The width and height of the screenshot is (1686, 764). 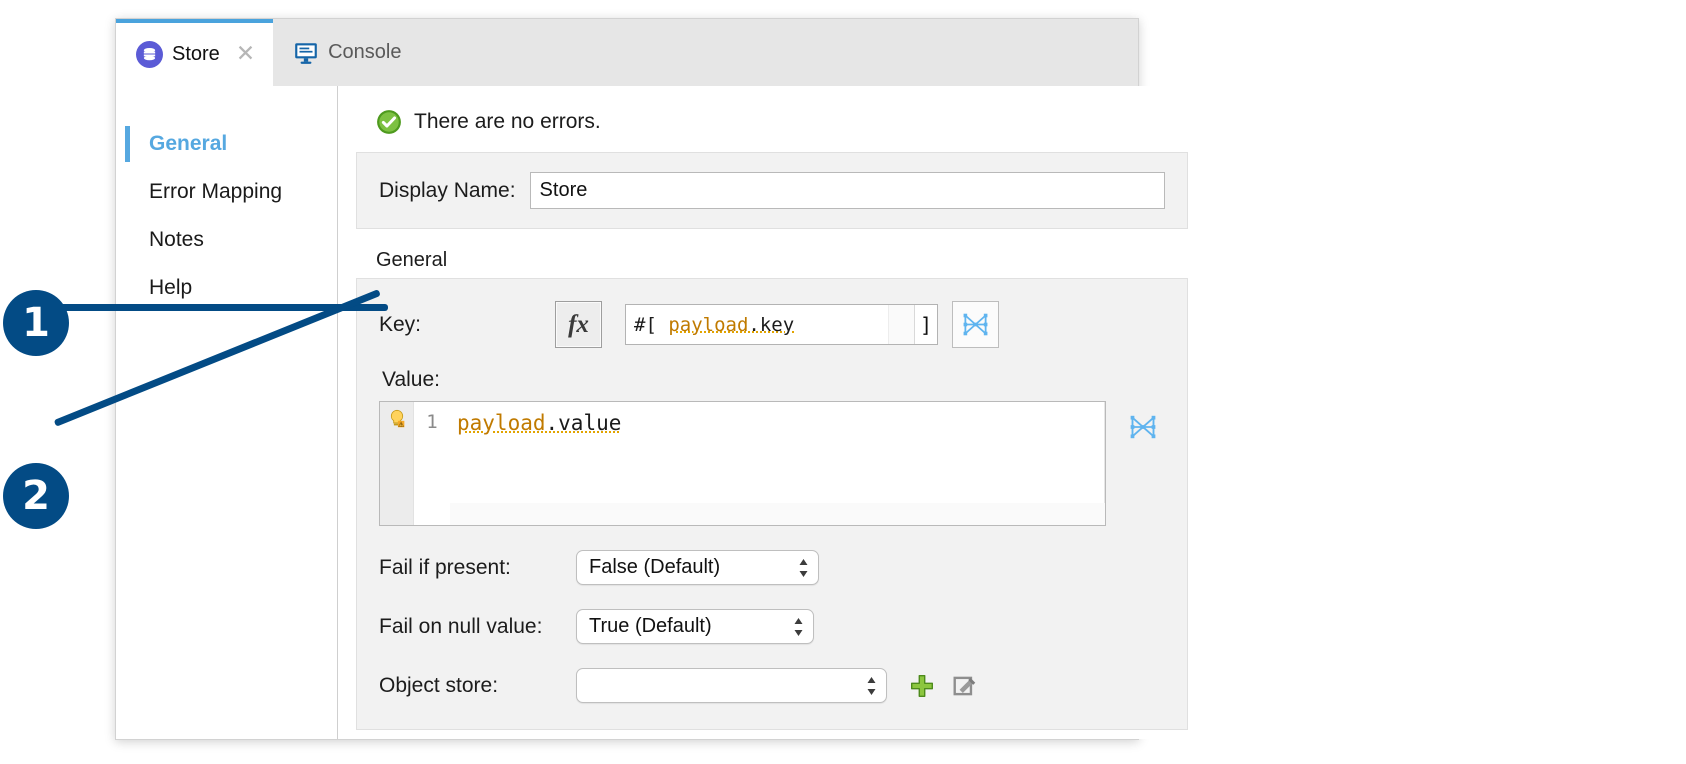 I want to click on object-store-select, so click(x=731, y=685).